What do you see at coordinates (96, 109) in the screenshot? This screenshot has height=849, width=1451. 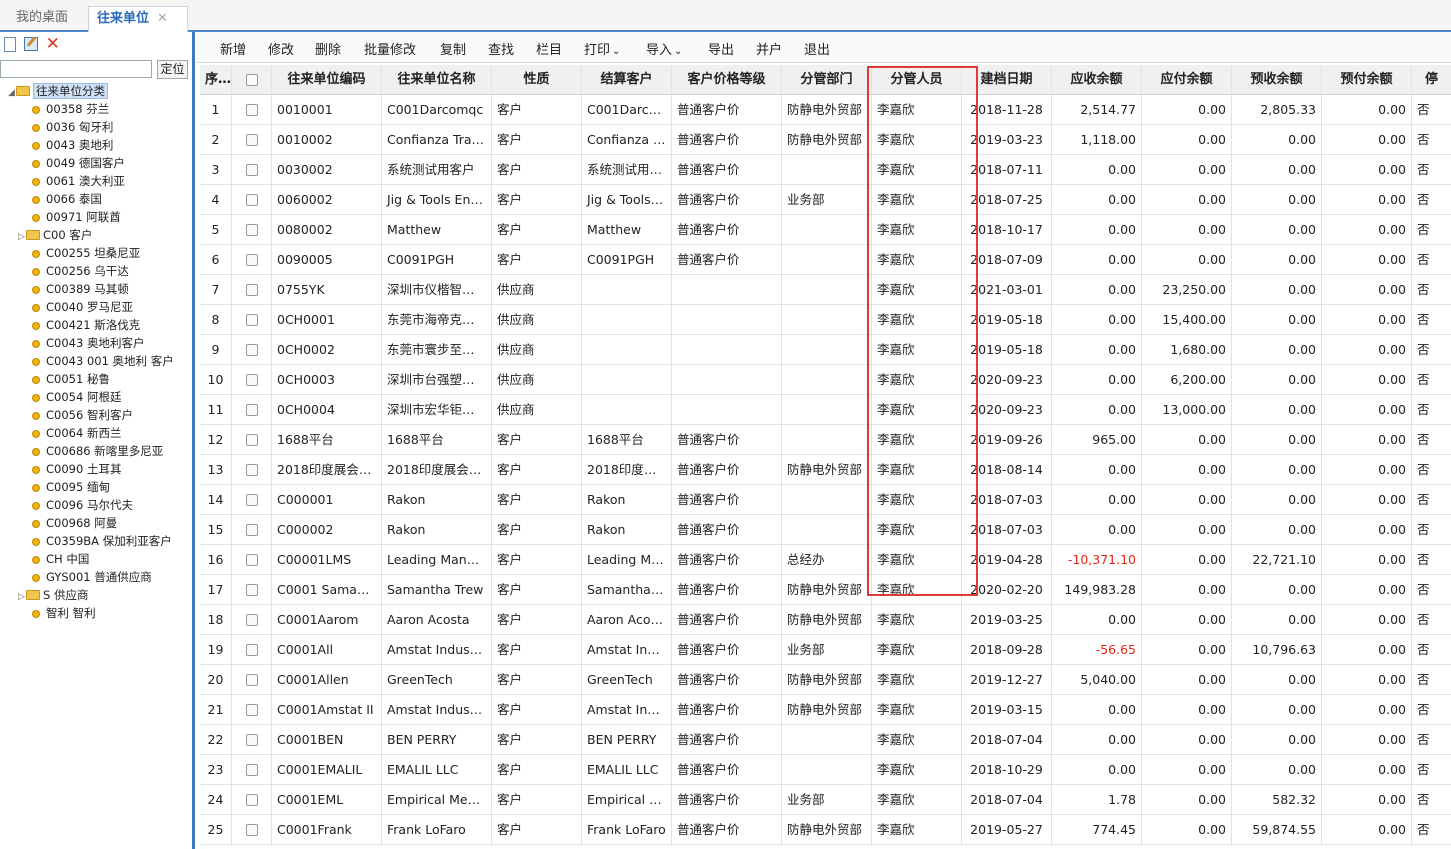 I see `tree-leaf: 00358 芬兰` at bounding box center [96, 109].